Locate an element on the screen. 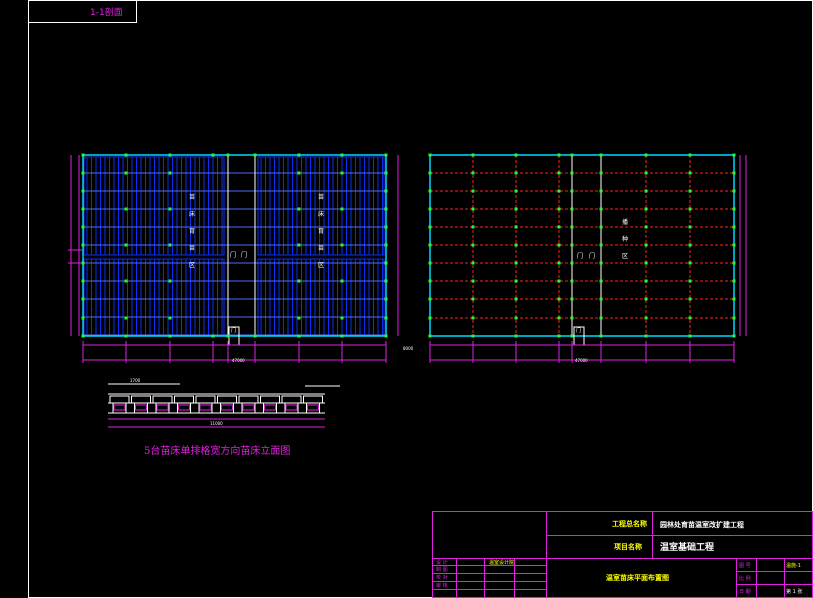 This screenshot has width=813, height=598. bed-elevation-view: 1700 11000 is located at coordinates (224, 403).